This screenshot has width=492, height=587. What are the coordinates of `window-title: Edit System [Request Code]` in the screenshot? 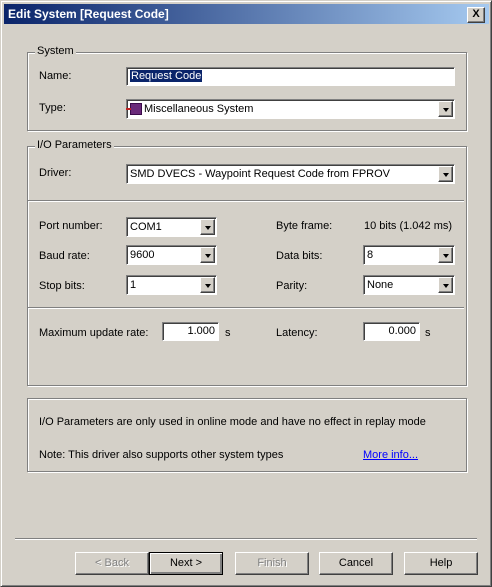 It's located at (88, 14).